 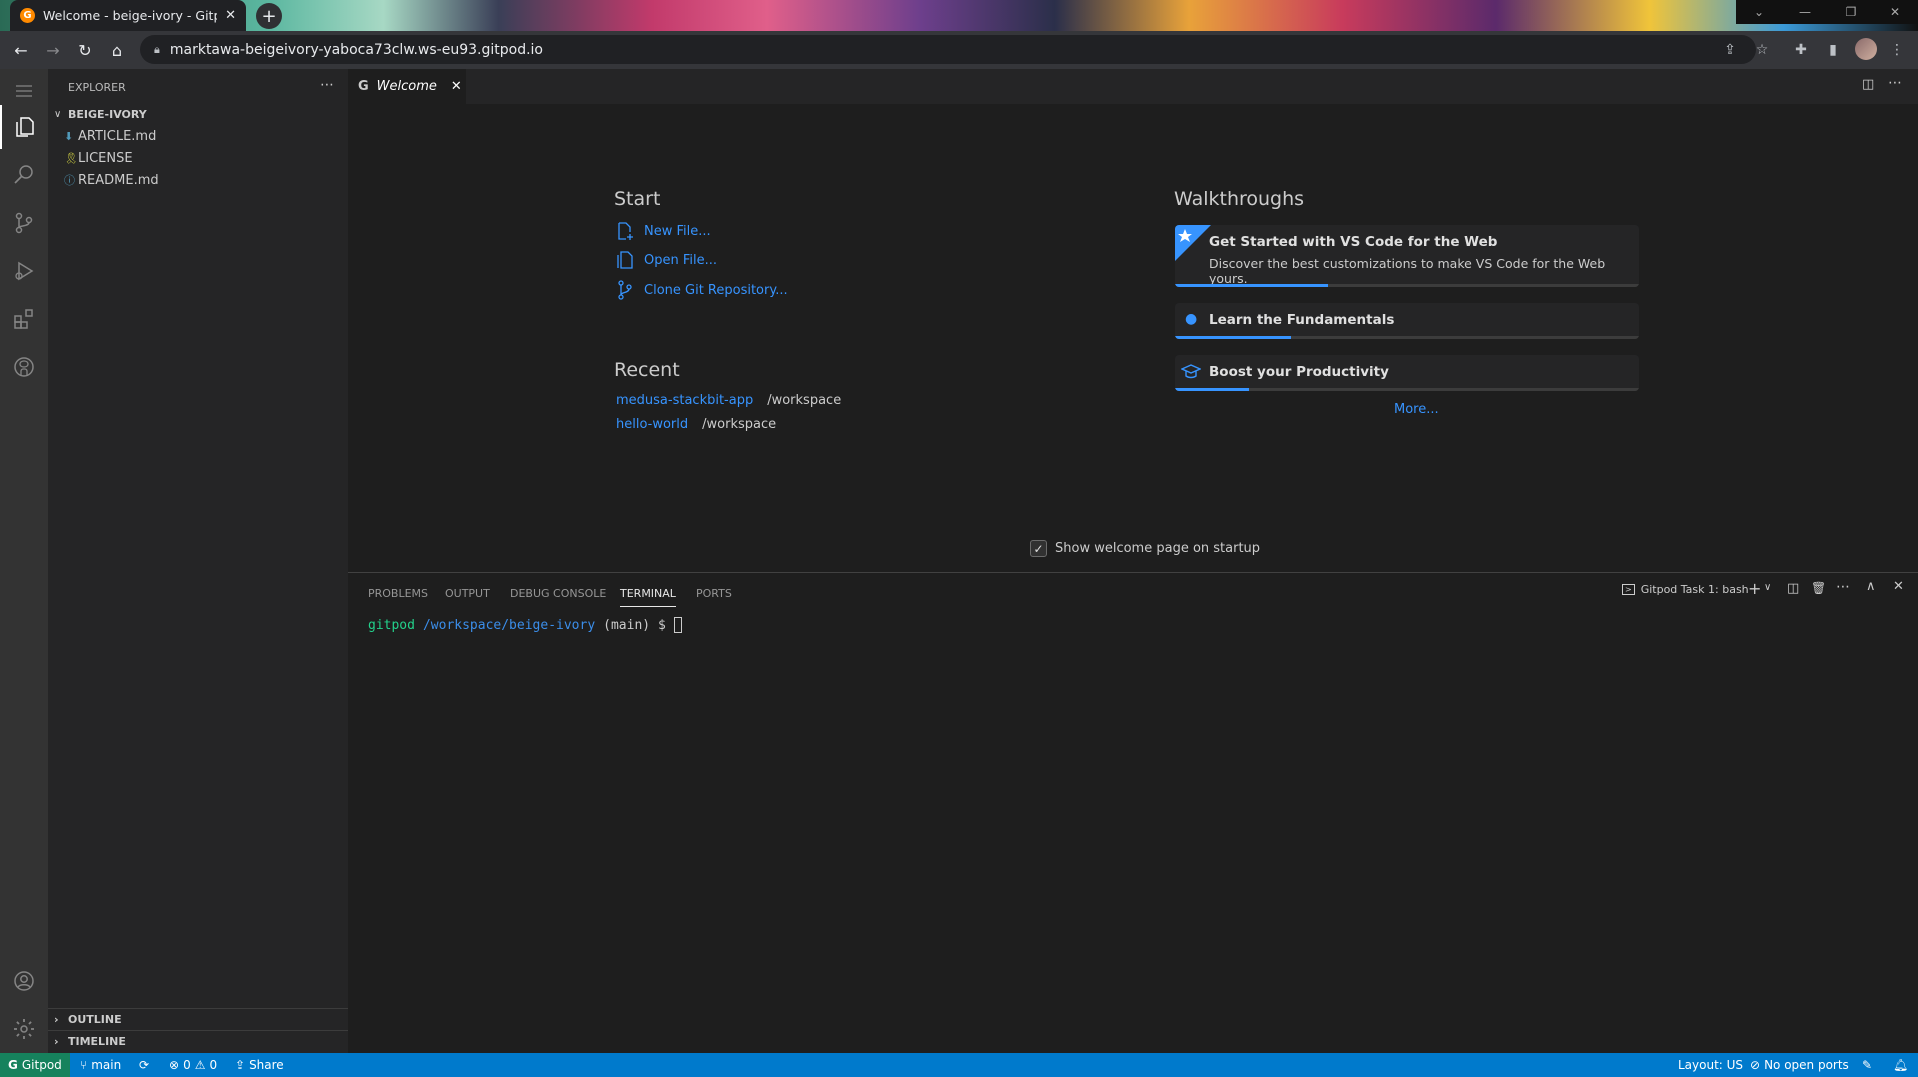 I want to click on tab-output: OUTPUT, so click(x=467, y=593).